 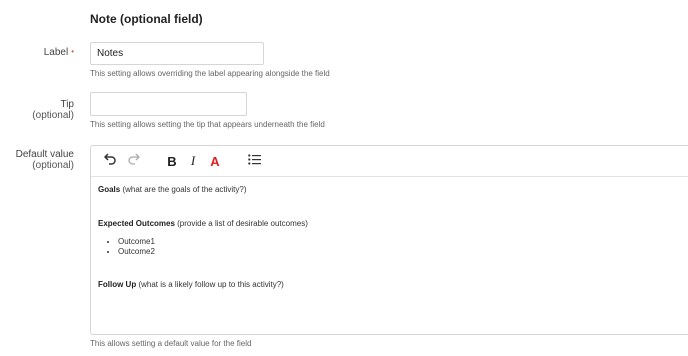 What do you see at coordinates (72, 51) in the screenshot?
I see `required-indicator: •` at bounding box center [72, 51].